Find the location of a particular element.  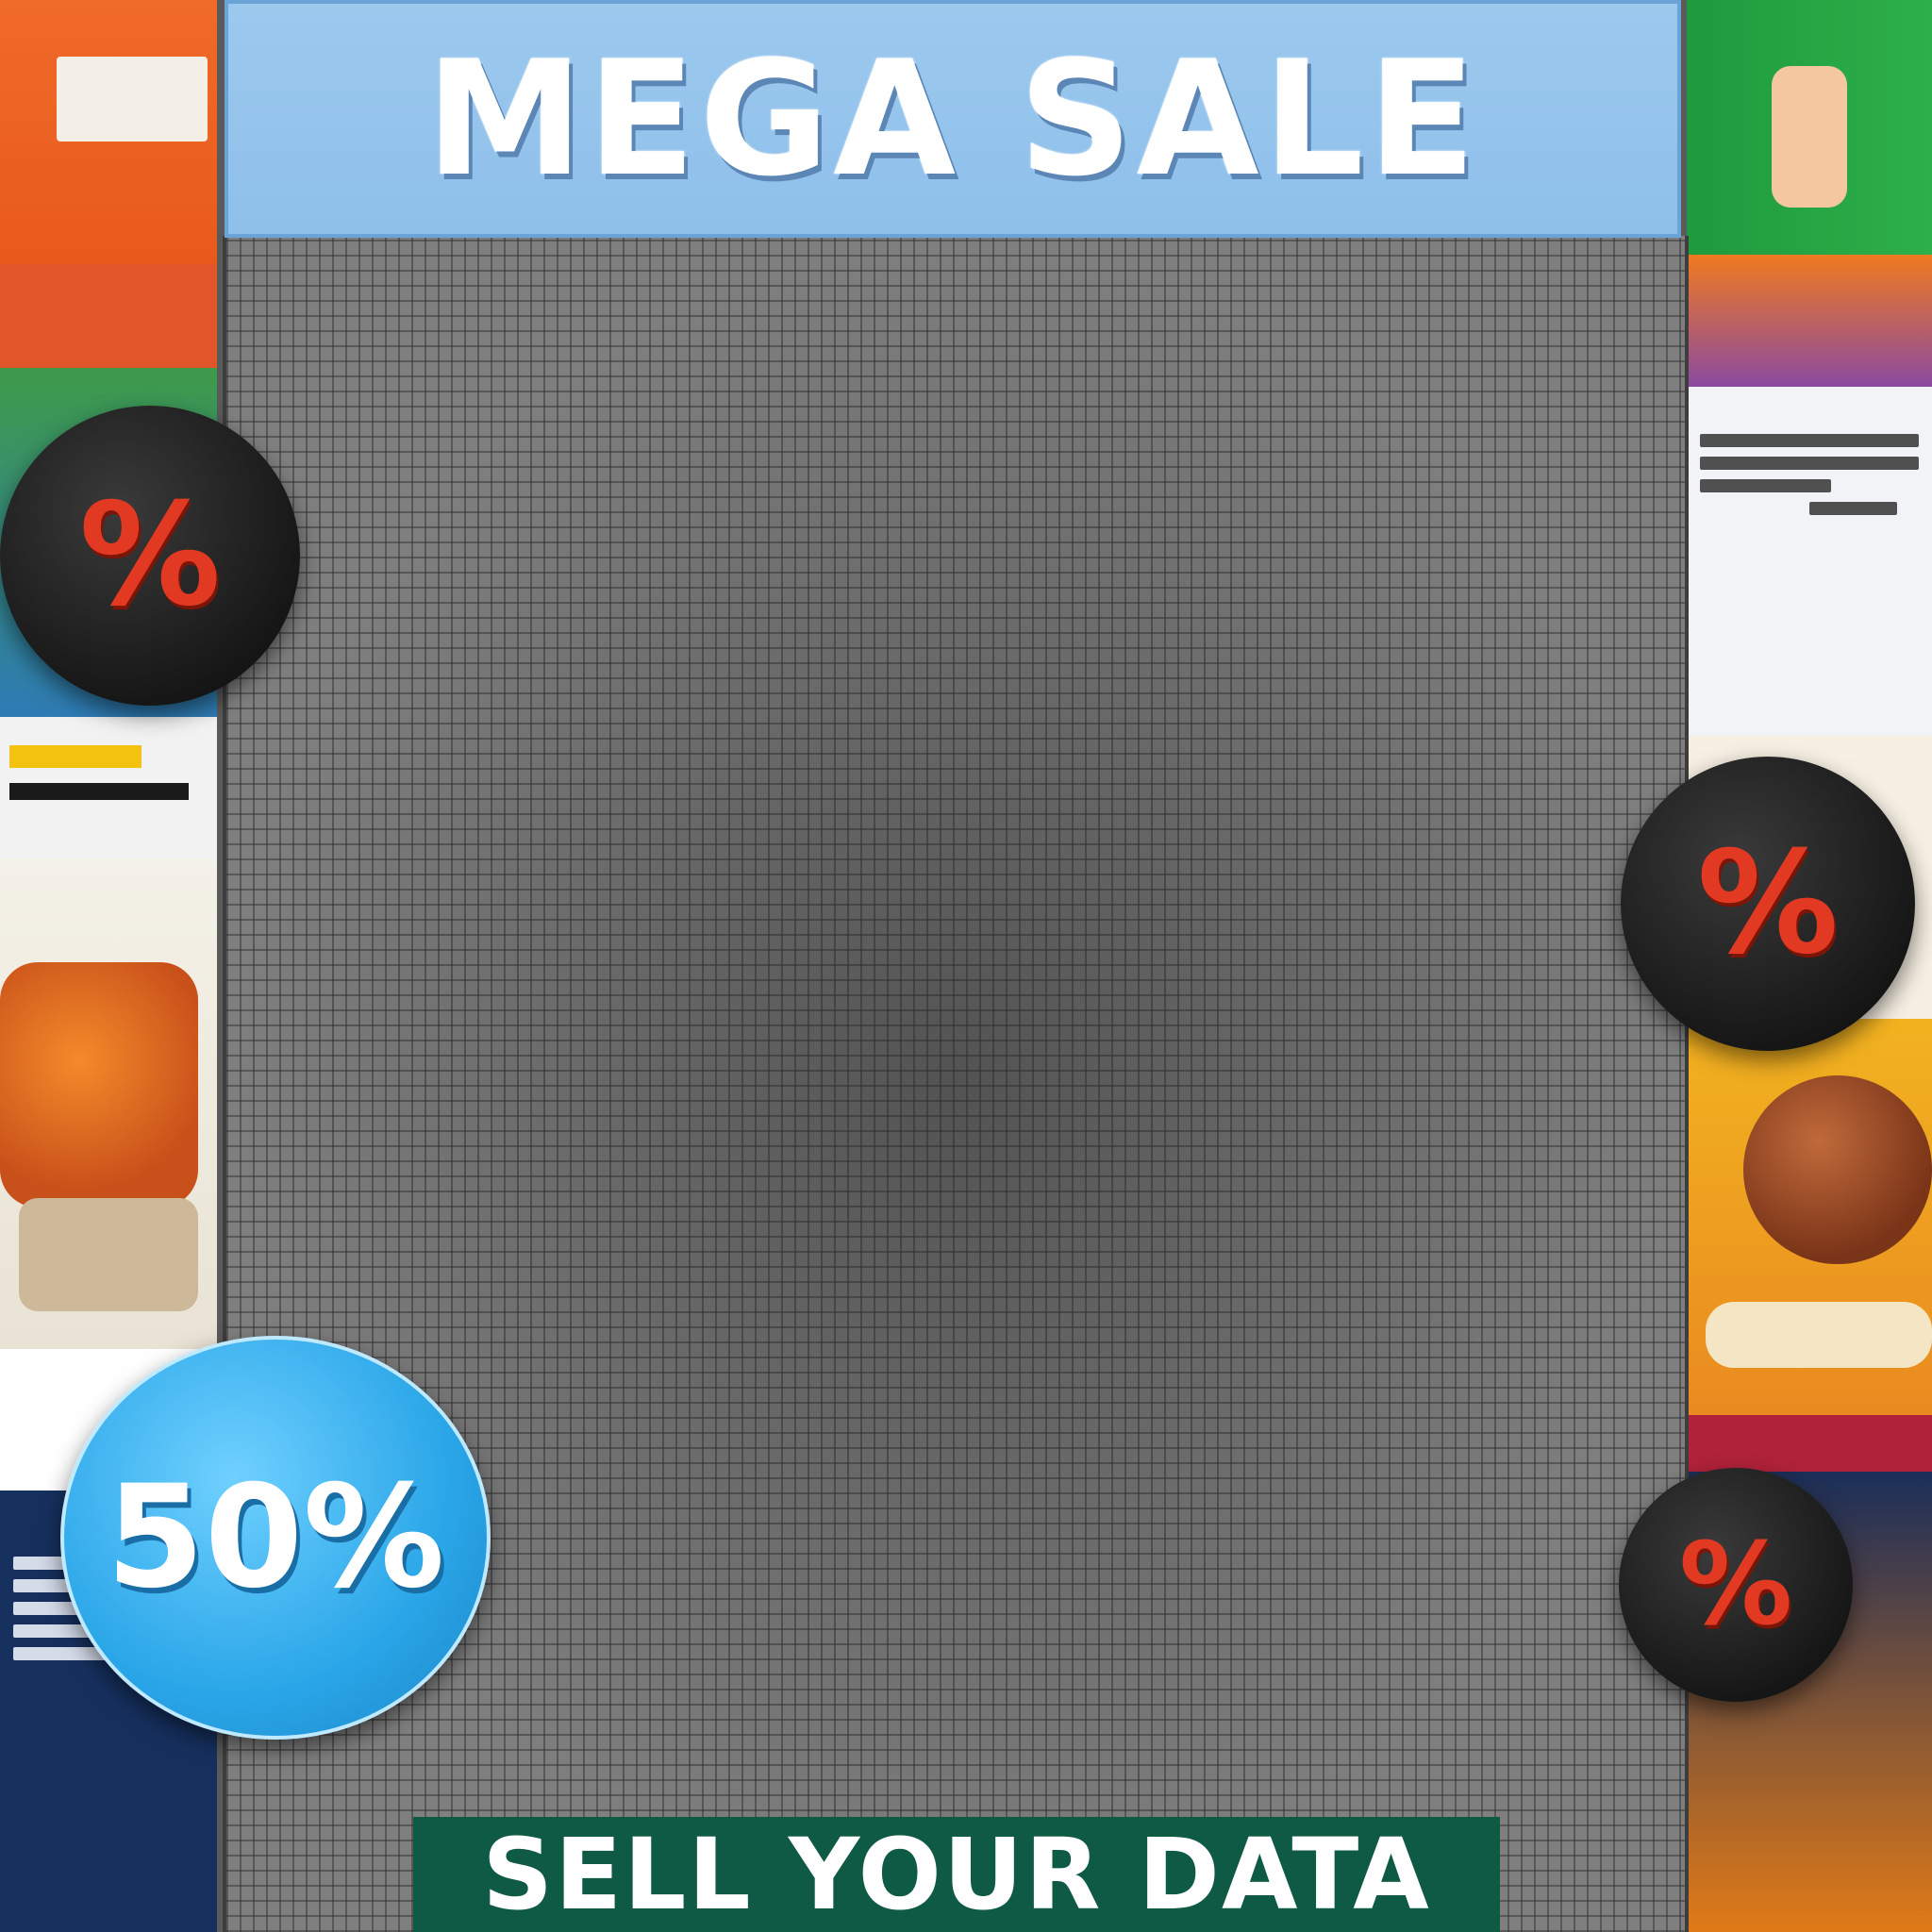

sell-data-label: SELL YOUR DATA is located at coordinates (957, 1875).